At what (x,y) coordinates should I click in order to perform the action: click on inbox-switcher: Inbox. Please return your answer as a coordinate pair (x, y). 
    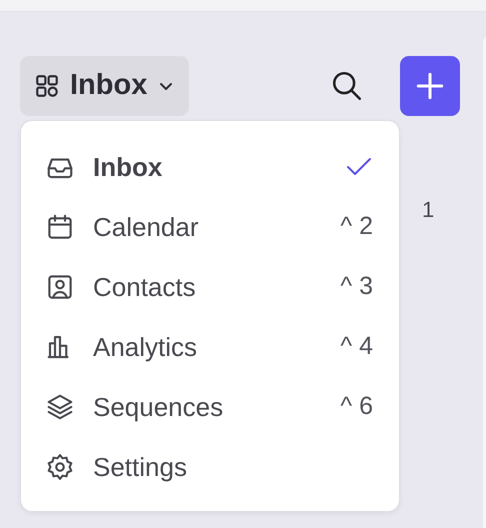
    Looking at the image, I should click on (105, 86).